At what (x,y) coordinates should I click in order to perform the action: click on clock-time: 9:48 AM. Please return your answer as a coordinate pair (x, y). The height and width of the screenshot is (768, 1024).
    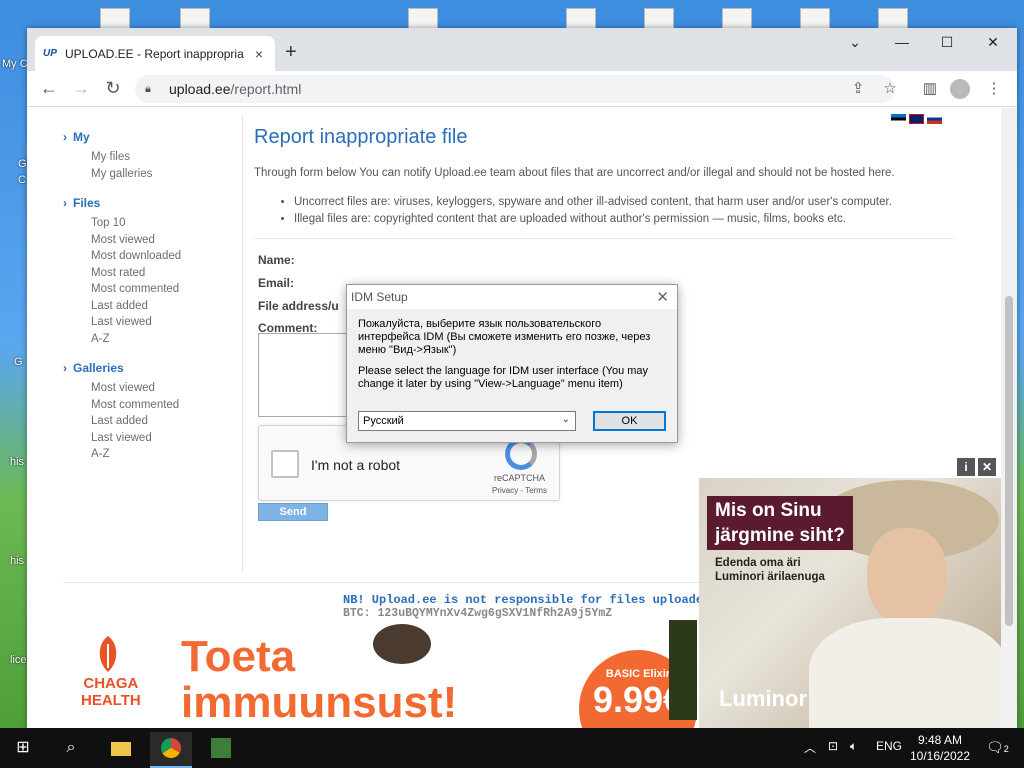
    Looking at the image, I should click on (940, 740).